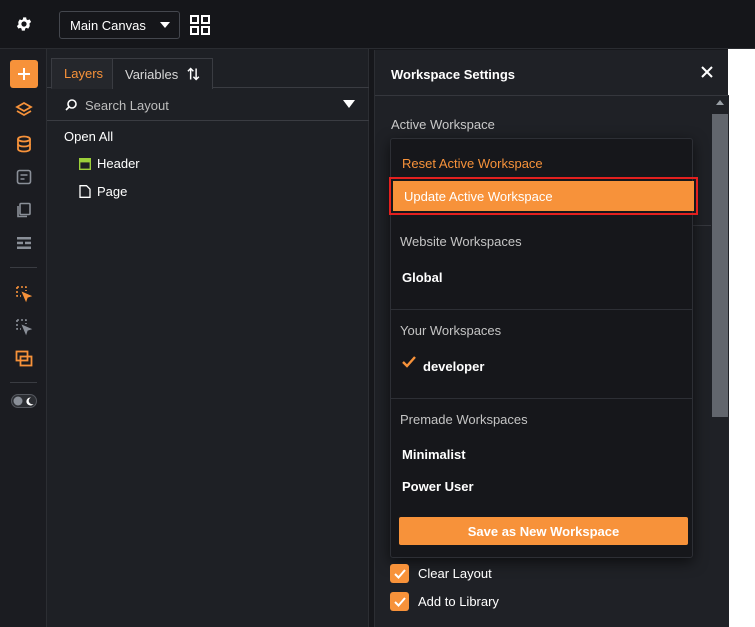  What do you see at coordinates (193, 74) in the screenshot?
I see `sort-icon` at bounding box center [193, 74].